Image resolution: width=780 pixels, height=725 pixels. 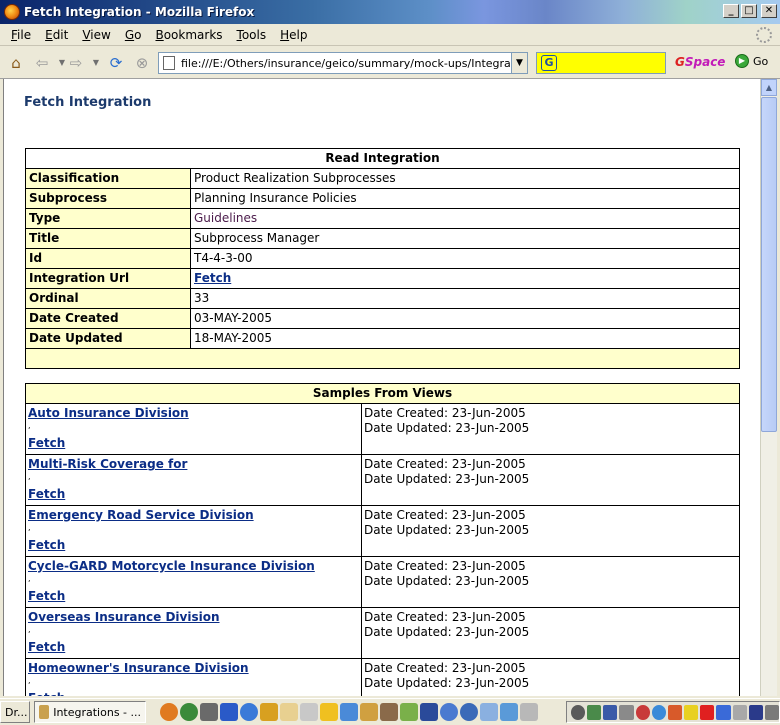 What do you see at coordinates (382, 278) in the screenshot?
I see `field-row: Integration Url Fetch` at bounding box center [382, 278].